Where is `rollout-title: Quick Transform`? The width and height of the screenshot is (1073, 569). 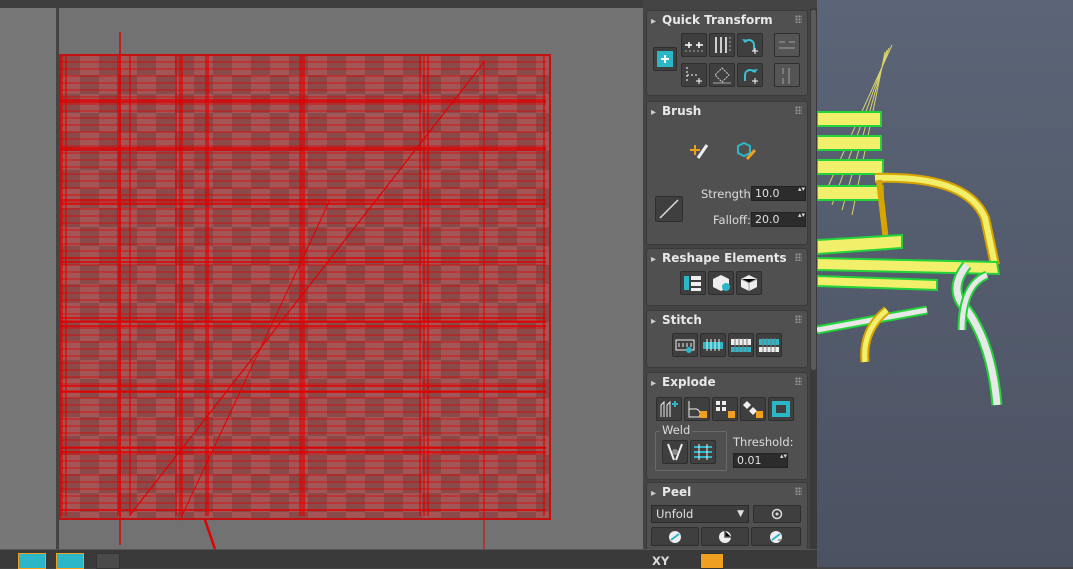
rollout-title: Quick Transform is located at coordinates (712, 20).